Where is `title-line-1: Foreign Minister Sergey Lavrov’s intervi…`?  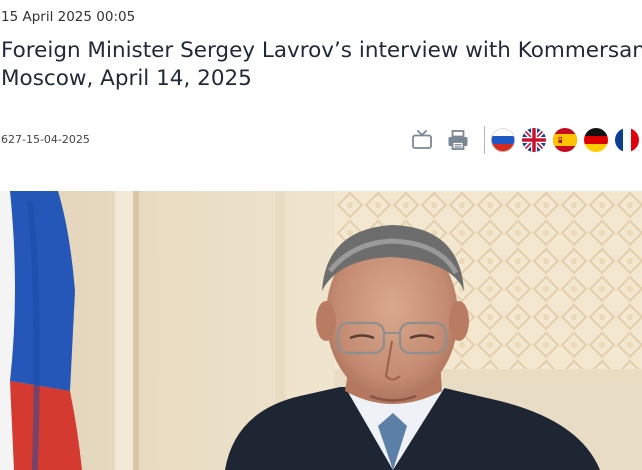 title-line-1: Foreign Minister Sergey Lavrov’s intervi… is located at coordinates (321, 50).